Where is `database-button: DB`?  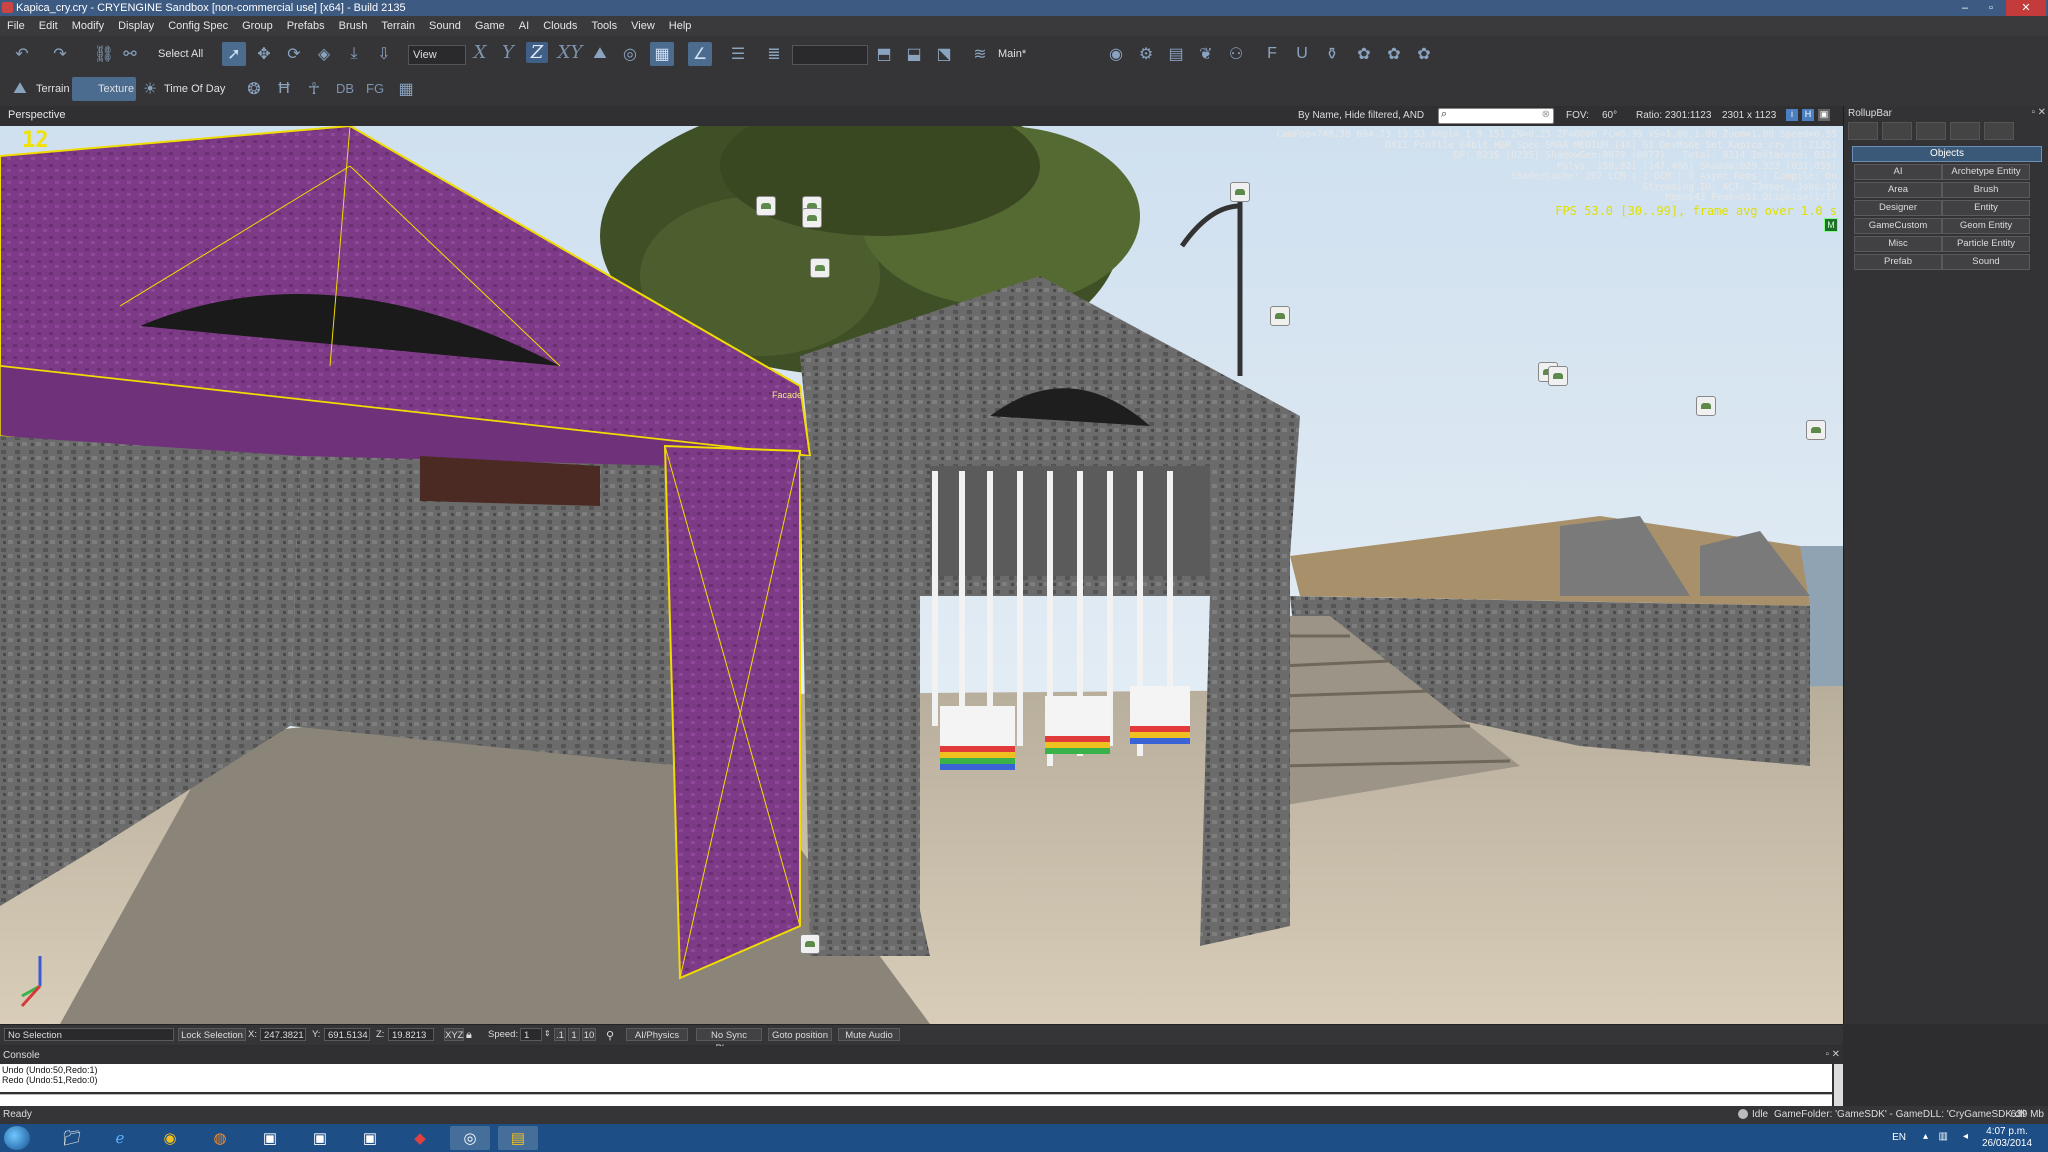
database-button: DB is located at coordinates (345, 88).